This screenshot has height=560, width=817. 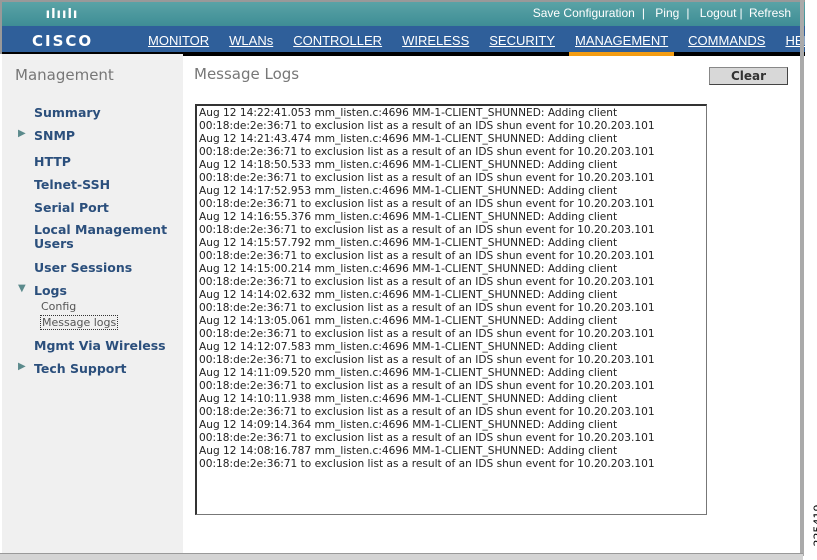 I want to click on sidebar-title: Management, so click(x=64, y=75).